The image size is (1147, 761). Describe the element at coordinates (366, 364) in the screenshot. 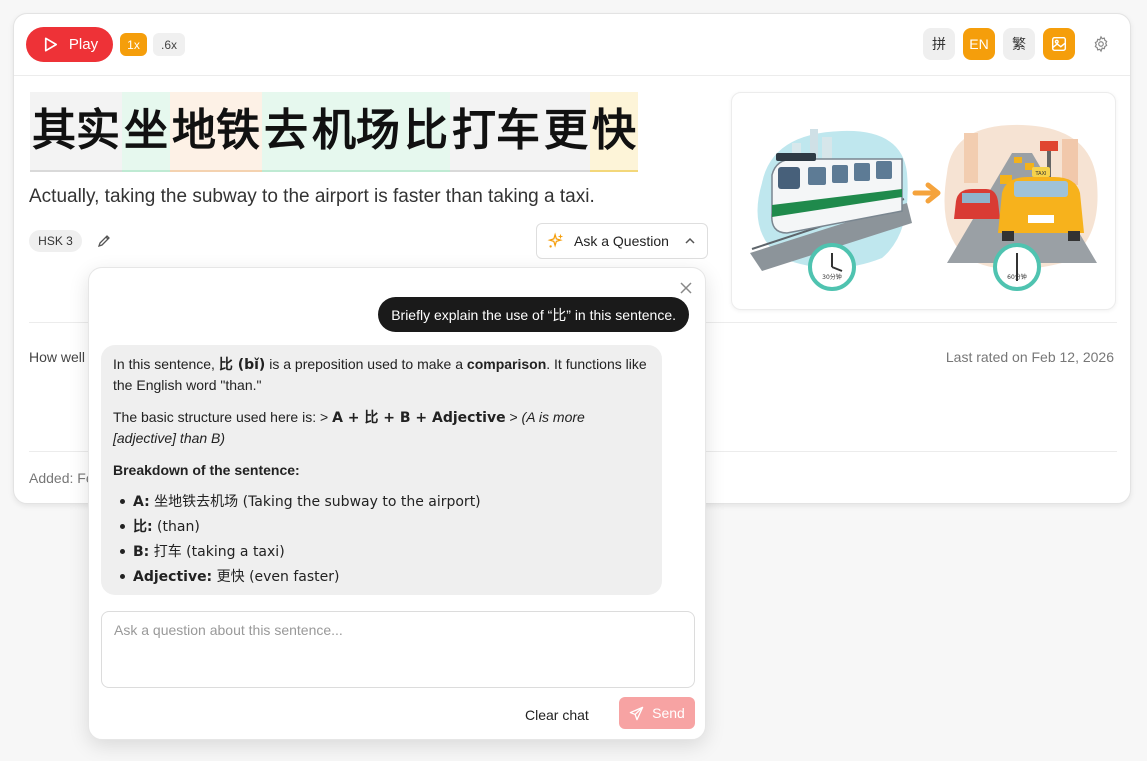

I see `answer-text: is a preposition used to make a` at that location.